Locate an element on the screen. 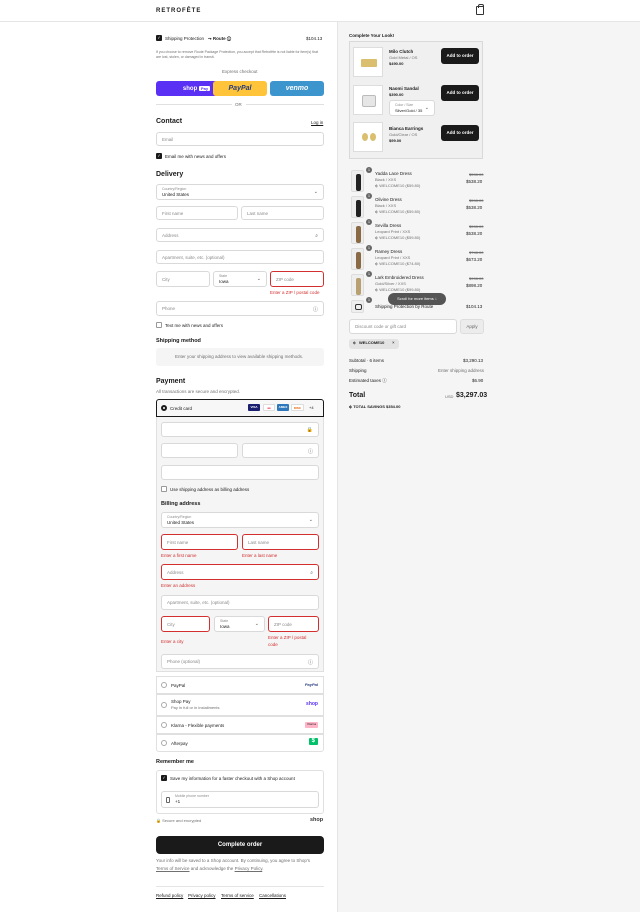 This screenshot has height=912, width=640. terms-link: Terms of Service is located at coordinates (173, 868).